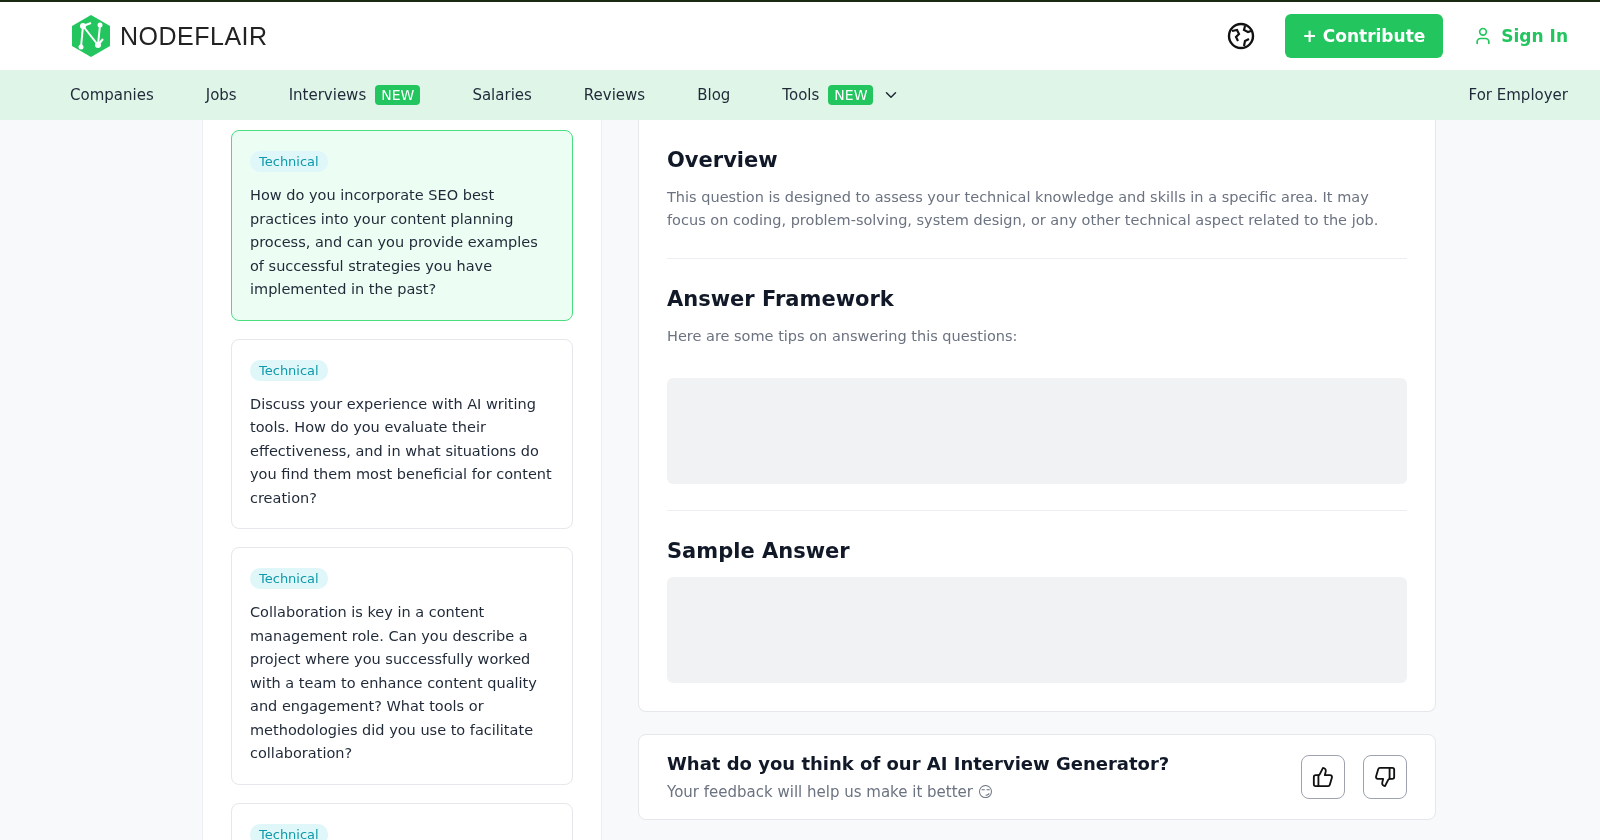  Describe the element at coordinates (723, 160) in the screenshot. I see `section-title: Overview` at that location.